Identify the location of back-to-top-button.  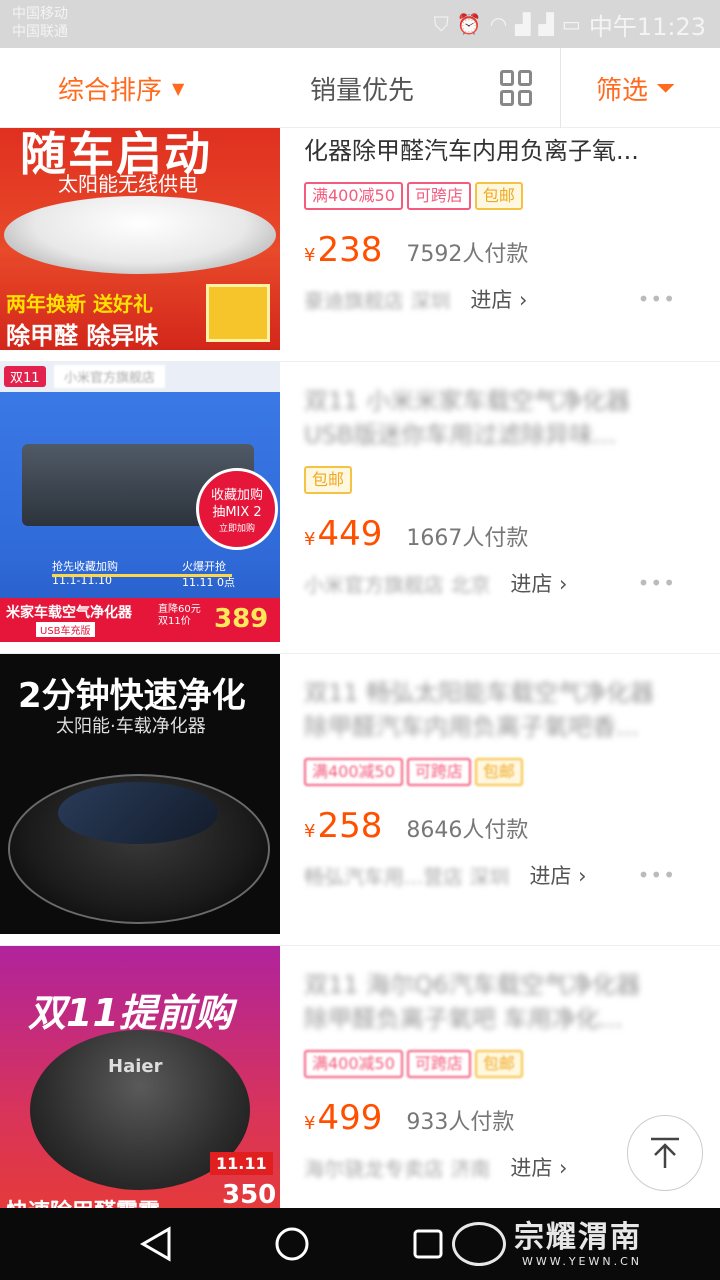
(665, 1153).